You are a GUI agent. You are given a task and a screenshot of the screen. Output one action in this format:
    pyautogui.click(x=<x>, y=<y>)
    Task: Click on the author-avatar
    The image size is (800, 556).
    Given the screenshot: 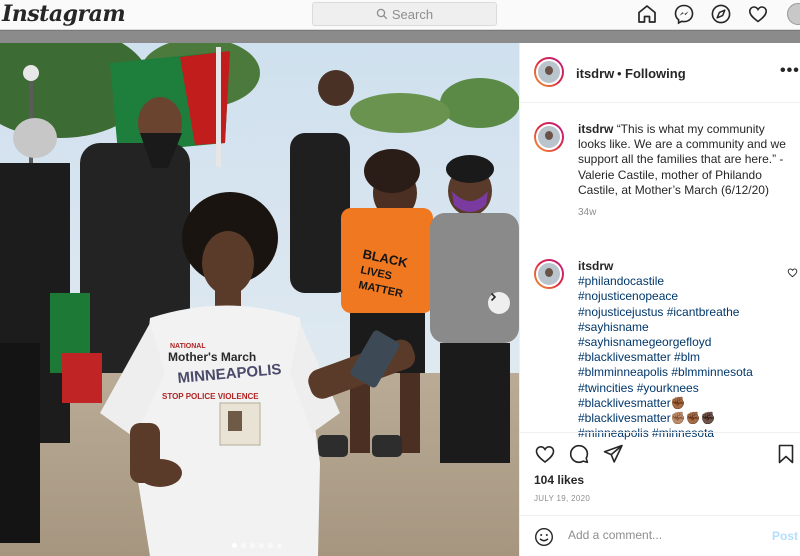 What is the action you would take?
    pyautogui.click(x=549, y=72)
    